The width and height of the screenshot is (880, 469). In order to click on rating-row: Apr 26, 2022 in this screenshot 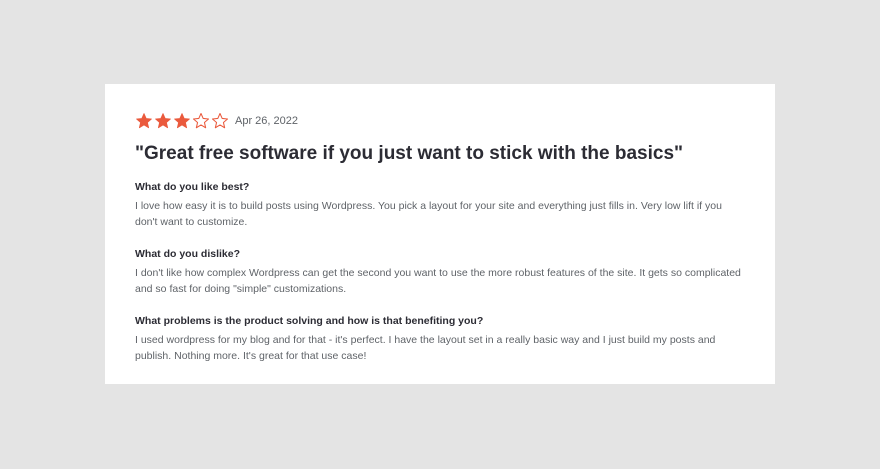, I will do `click(440, 121)`.